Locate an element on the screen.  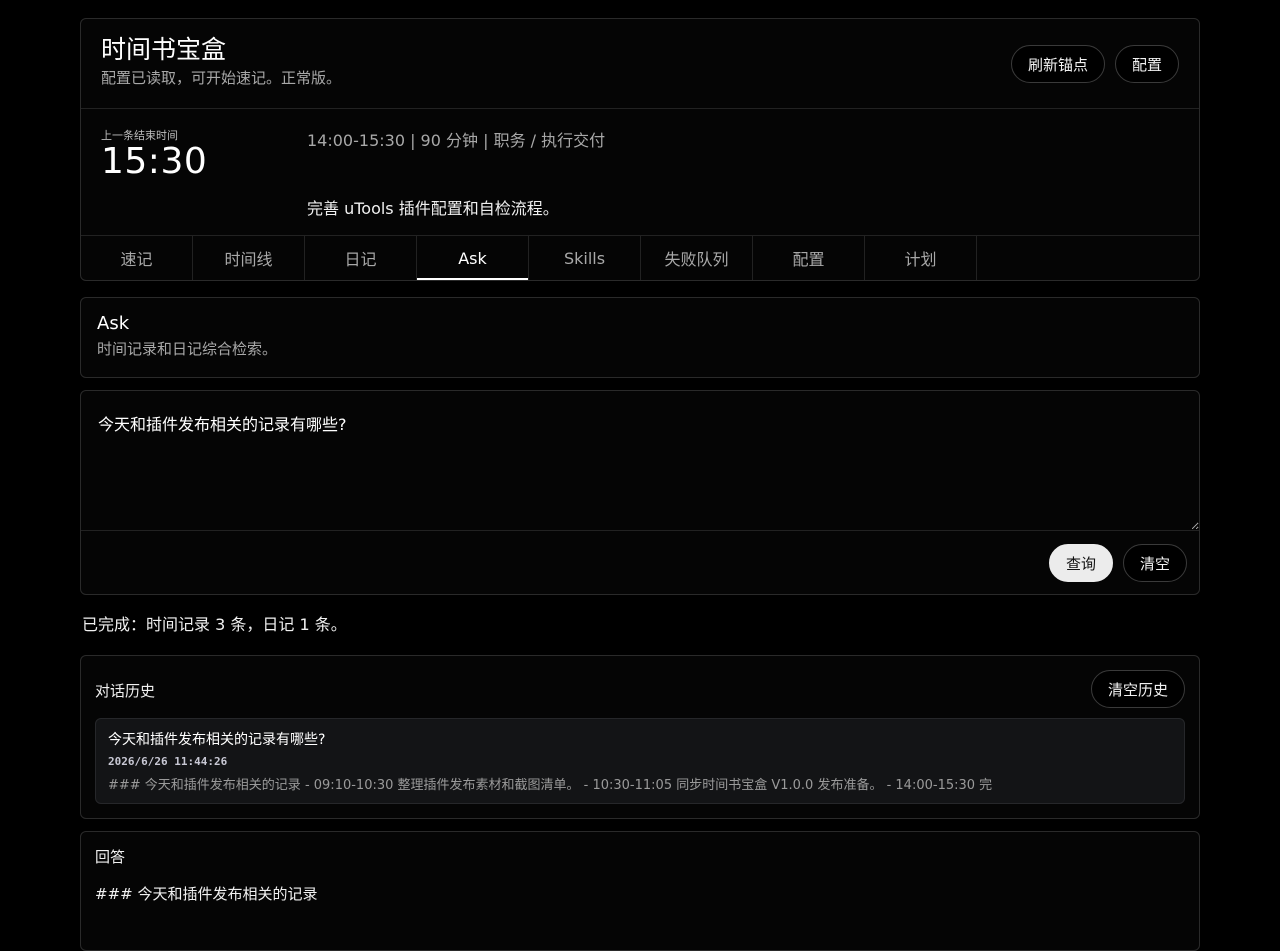
section-title: Ask is located at coordinates (113, 323).